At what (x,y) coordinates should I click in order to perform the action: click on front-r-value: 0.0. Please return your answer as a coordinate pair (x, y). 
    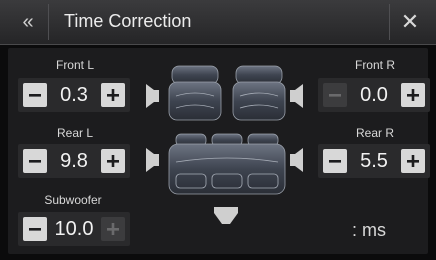
    Looking at the image, I should click on (374, 94).